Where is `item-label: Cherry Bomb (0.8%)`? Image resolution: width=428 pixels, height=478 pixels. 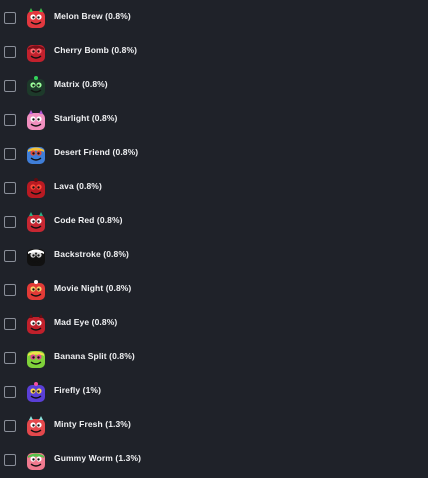
item-label: Cherry Bomb (0.8%) is located at coordinates (96, 50).